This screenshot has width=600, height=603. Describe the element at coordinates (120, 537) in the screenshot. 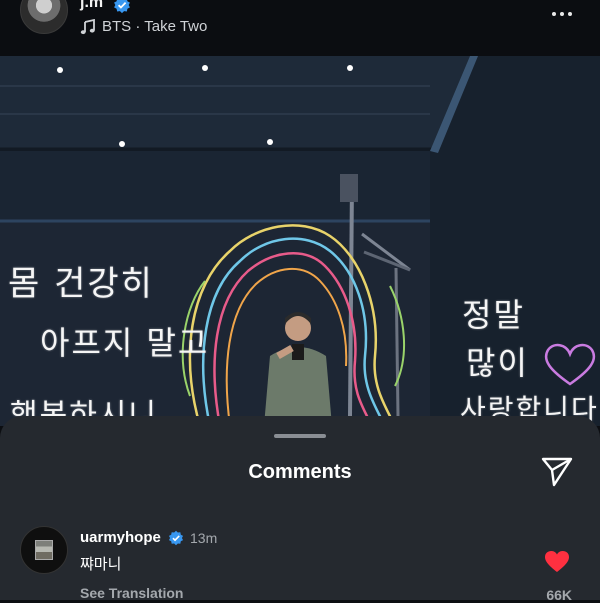

I see `comment-username: uarmyhope` at that location.